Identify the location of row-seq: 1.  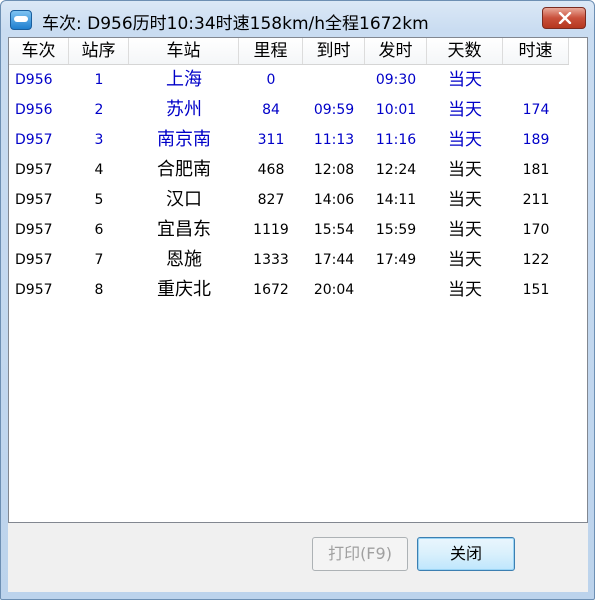
(99, 80).